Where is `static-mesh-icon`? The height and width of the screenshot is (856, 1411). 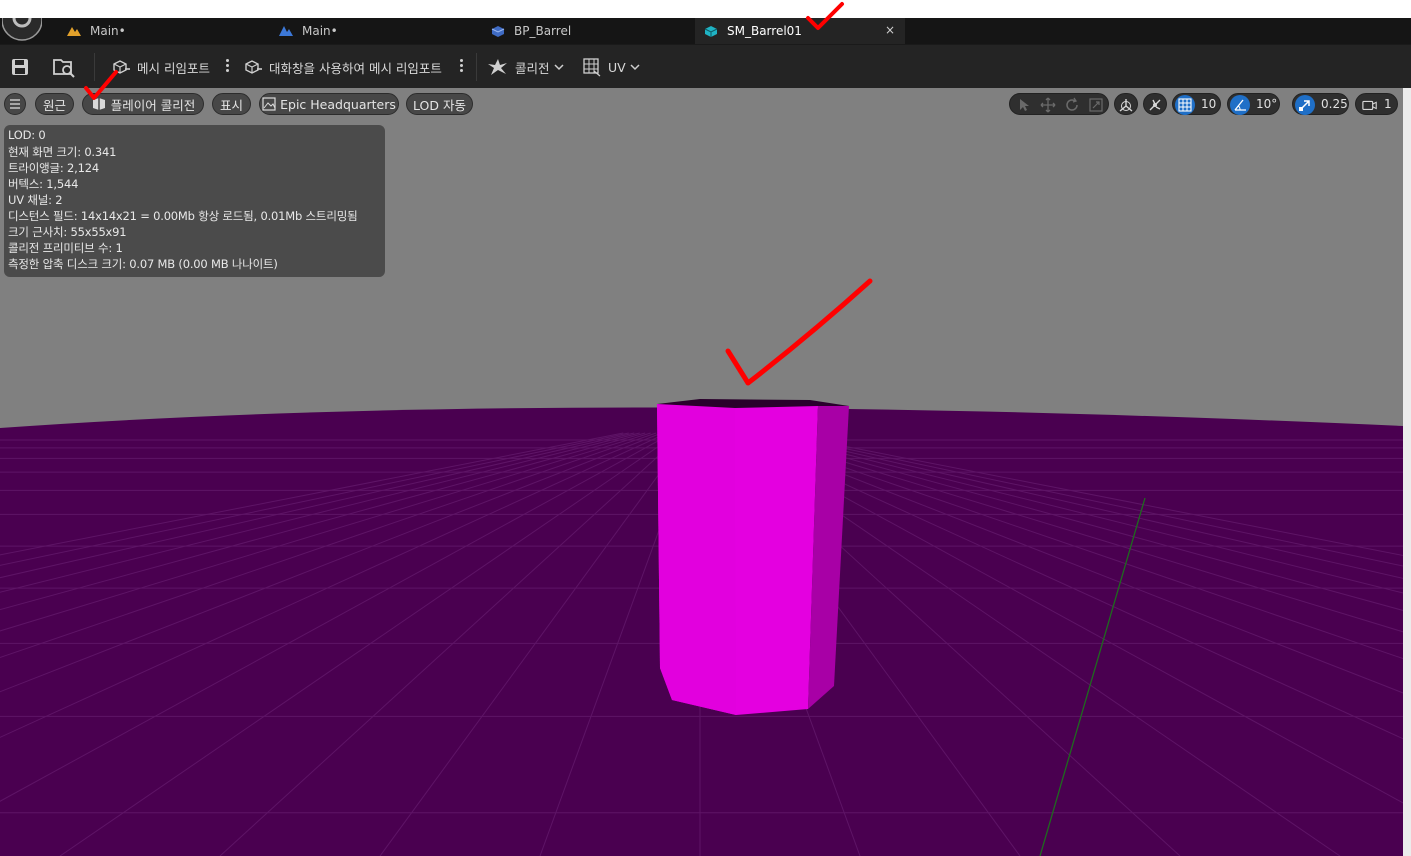
static-mesh-icon is located at coordinates (711, 31).